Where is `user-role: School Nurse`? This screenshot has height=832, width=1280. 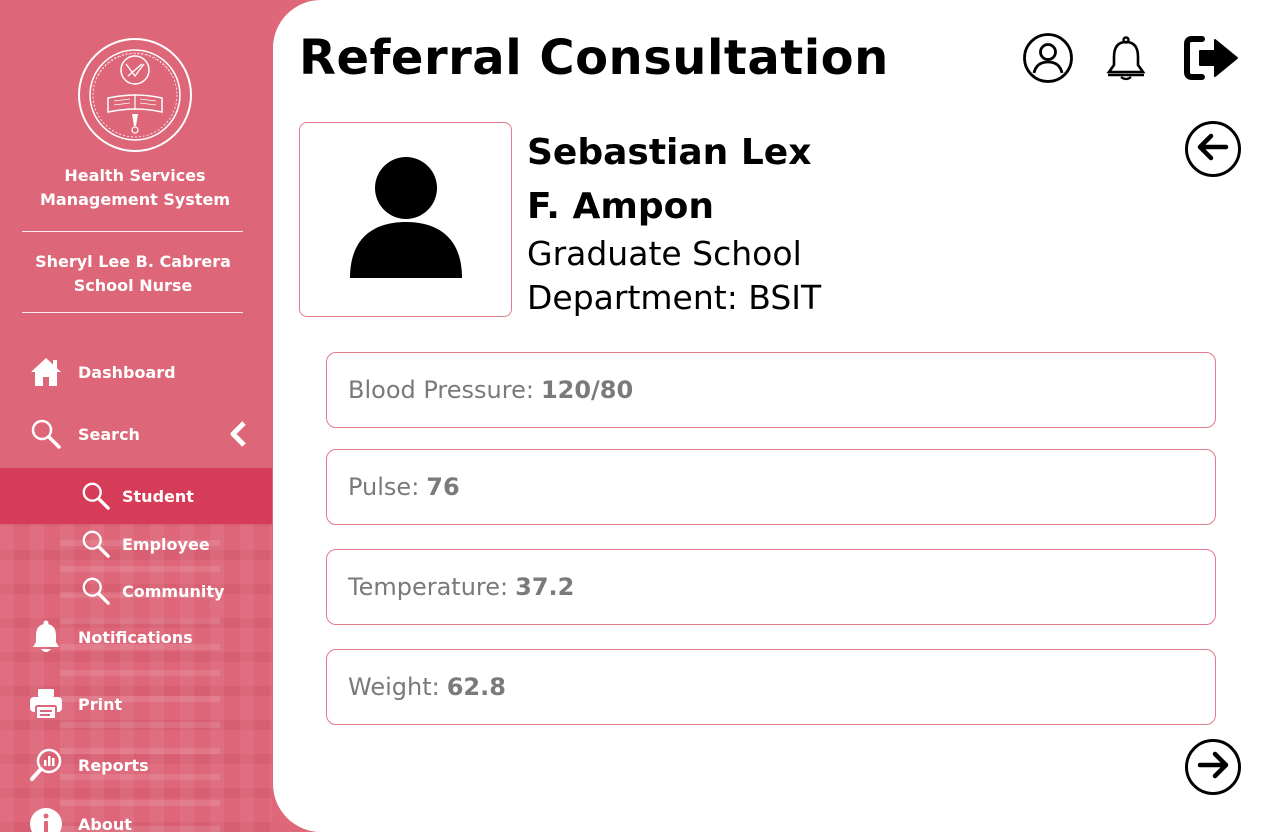
user-role: School Nurse is located at coordinates (133, 285).